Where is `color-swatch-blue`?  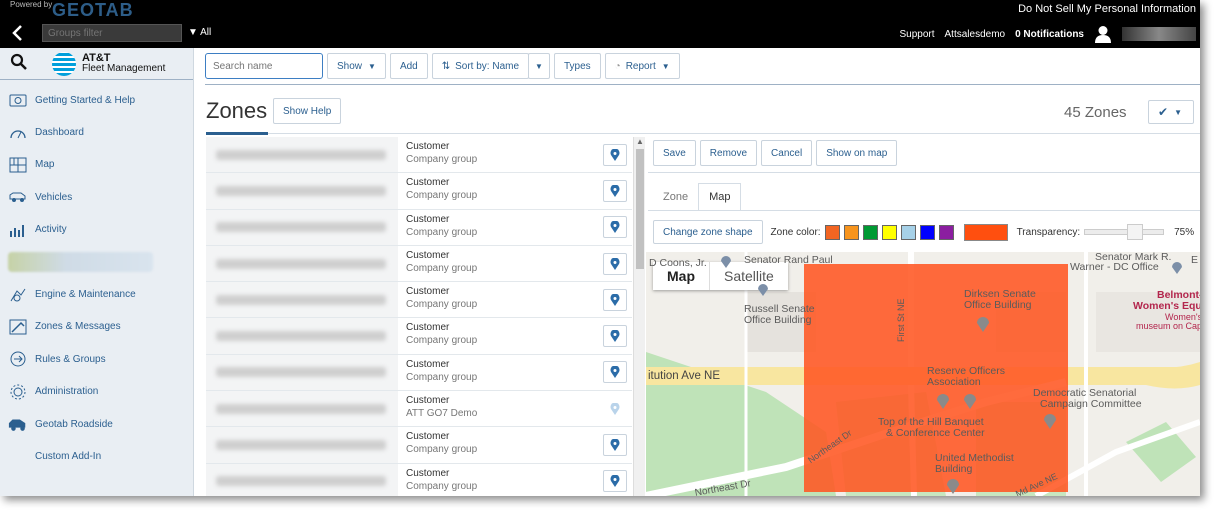
color-swatch-blue is located at coordinates (927, 232).